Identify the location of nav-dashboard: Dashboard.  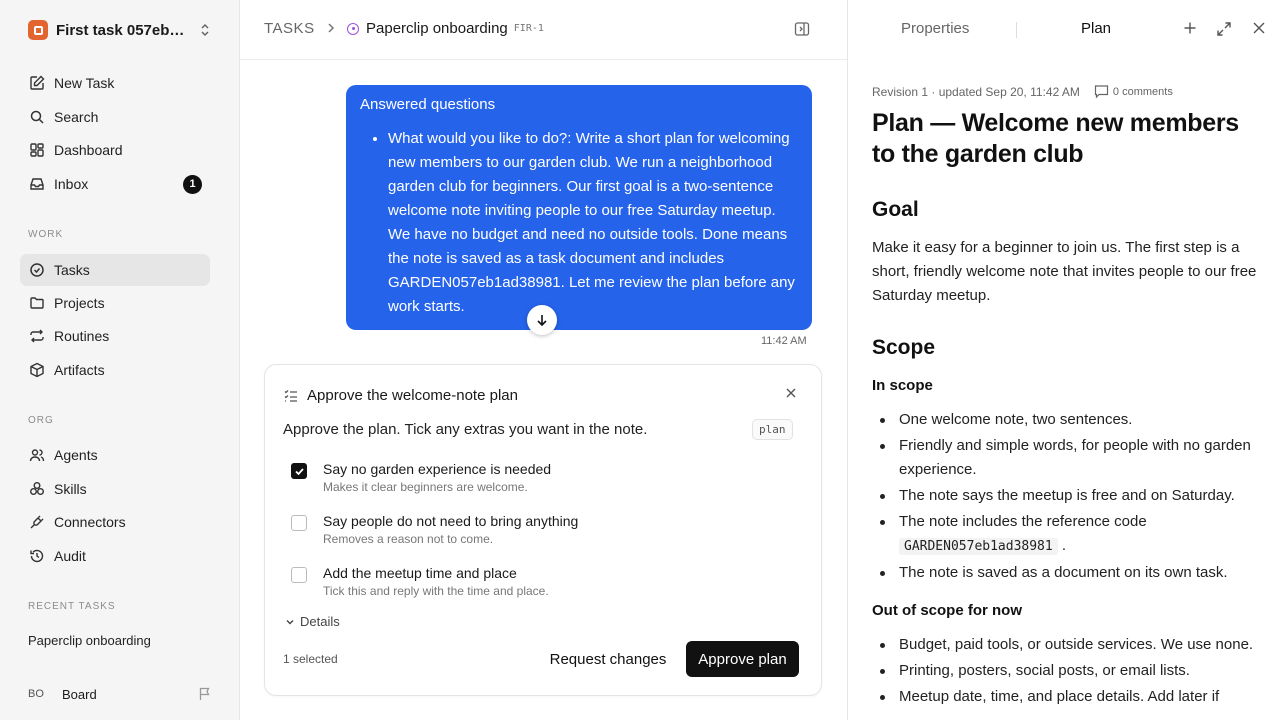
(115, 150).